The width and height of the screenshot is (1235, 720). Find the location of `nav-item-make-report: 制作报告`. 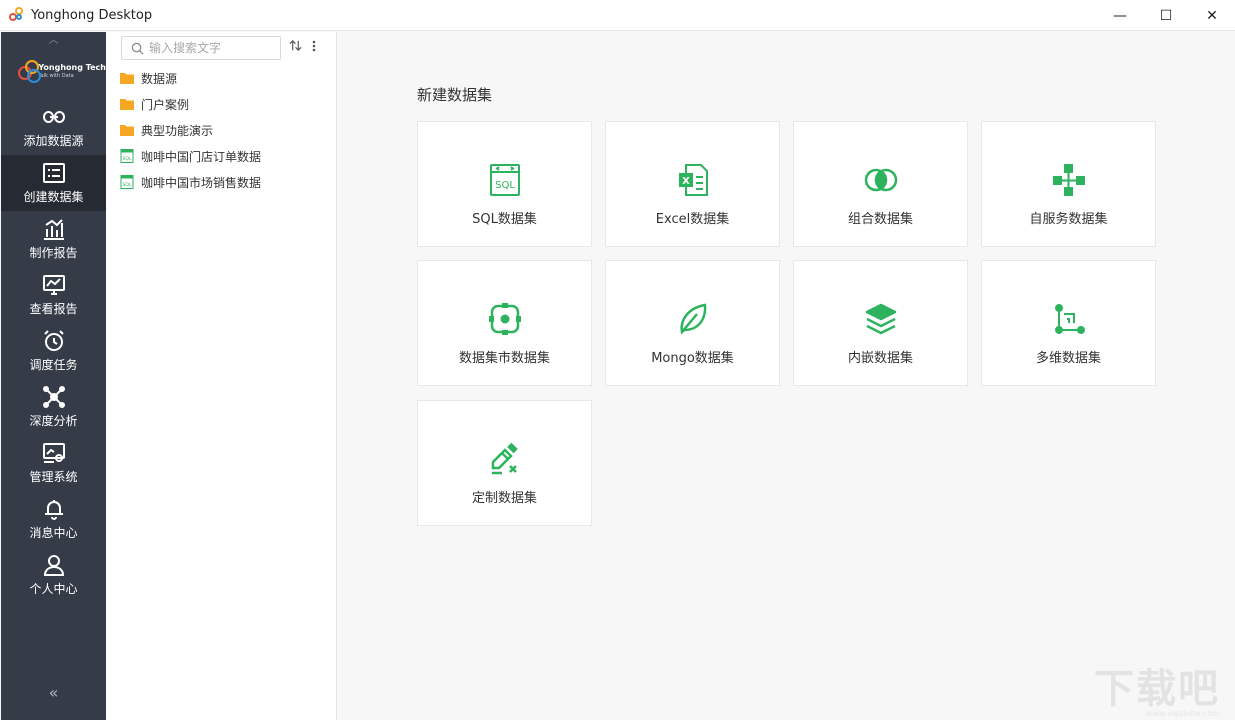

nav-item-make-report: 制作报告 is located at coordinates (53, 239).